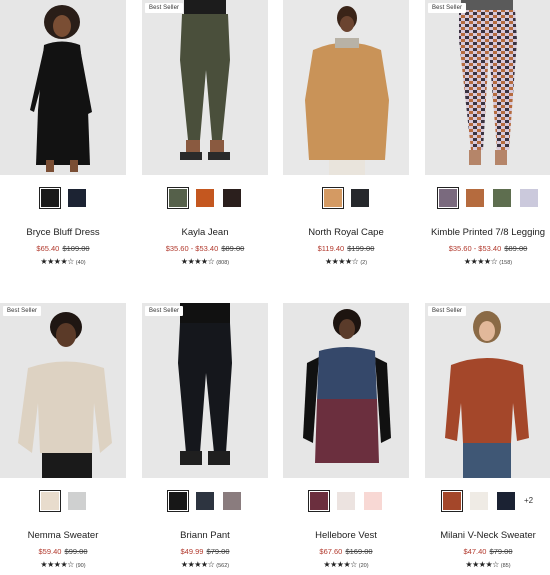 This screenshot has width=550, height=575. I want to click on product-photo-legging, so click(487, 87).